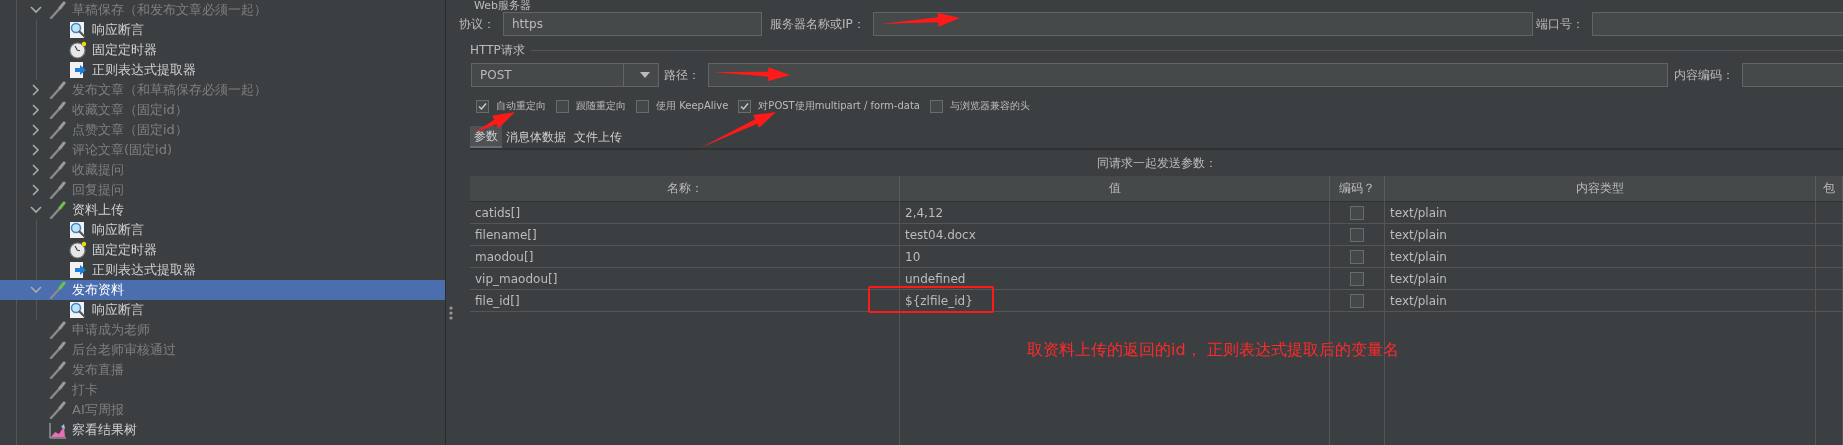  What do you see at coordinates (645, 75) in the screenshot?
I see `caret-icon` at bounding box center [645, 75].